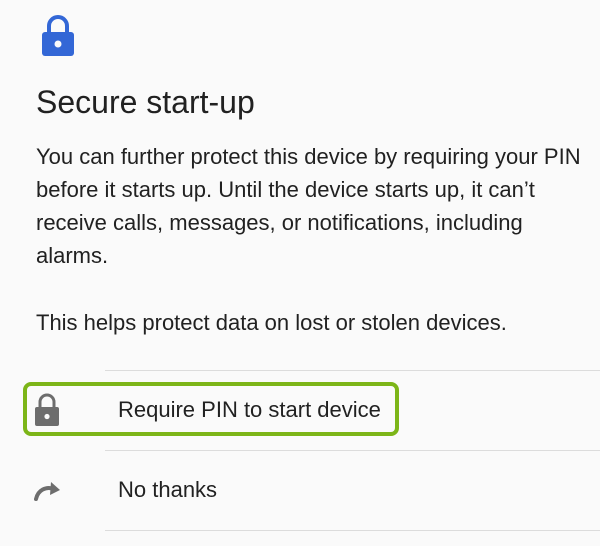 The image size is (600, 546). Describe the element at coordinates (47, 490) in the screenshot. I see `redo-arrow-icon` at that location.